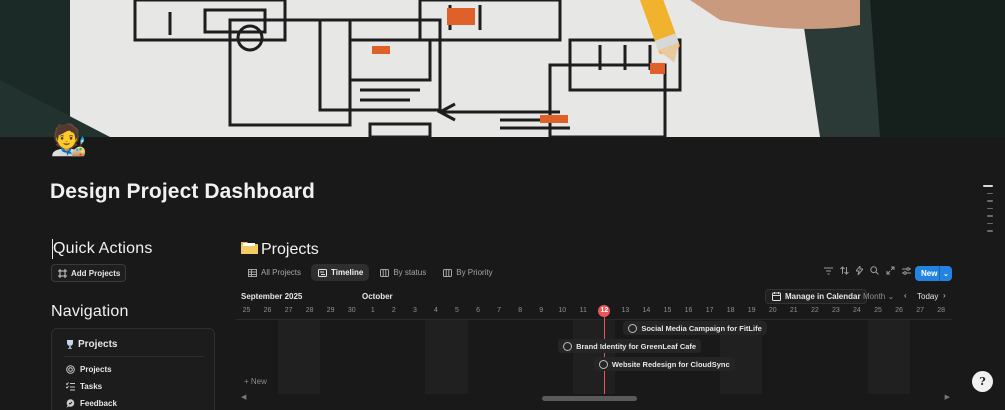  I want to click on chat-icon, so click(70, 403).